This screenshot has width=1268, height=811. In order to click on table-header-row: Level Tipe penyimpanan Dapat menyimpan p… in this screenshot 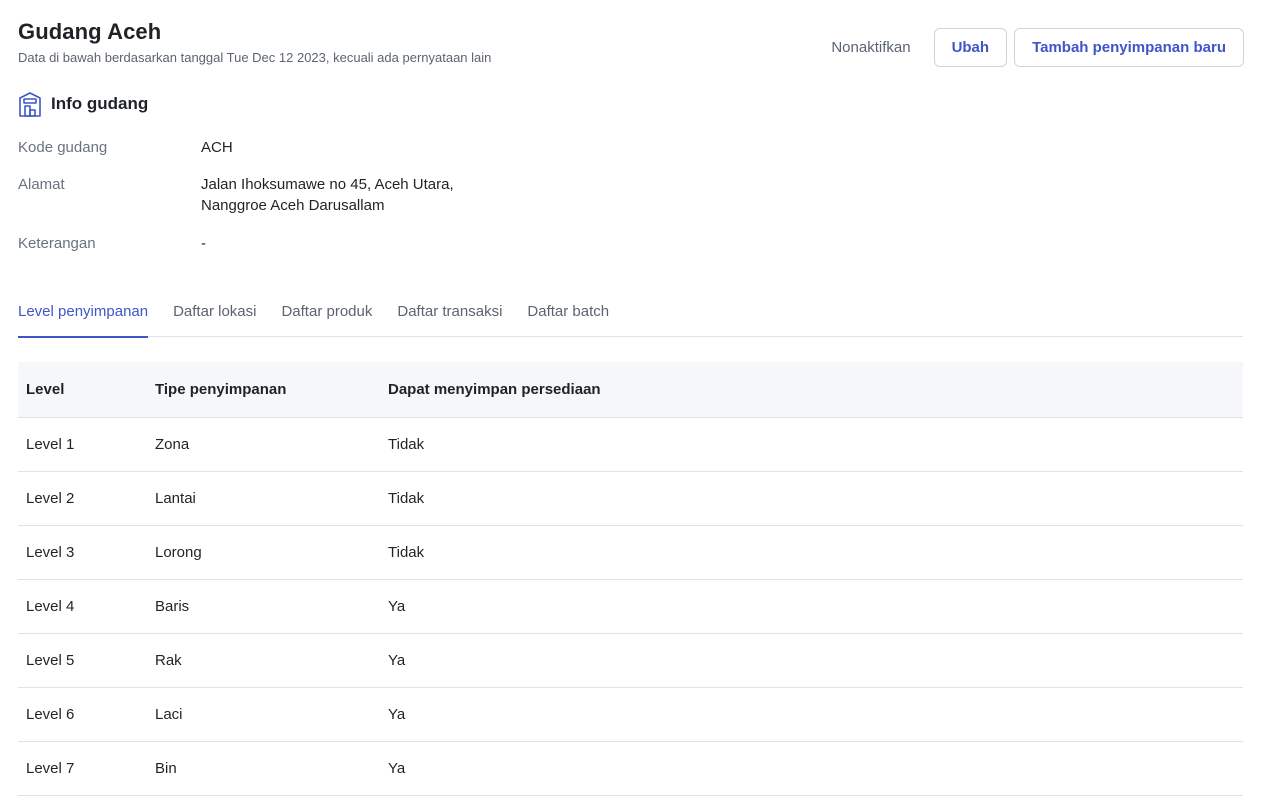, I will do `click(630, 390)`.